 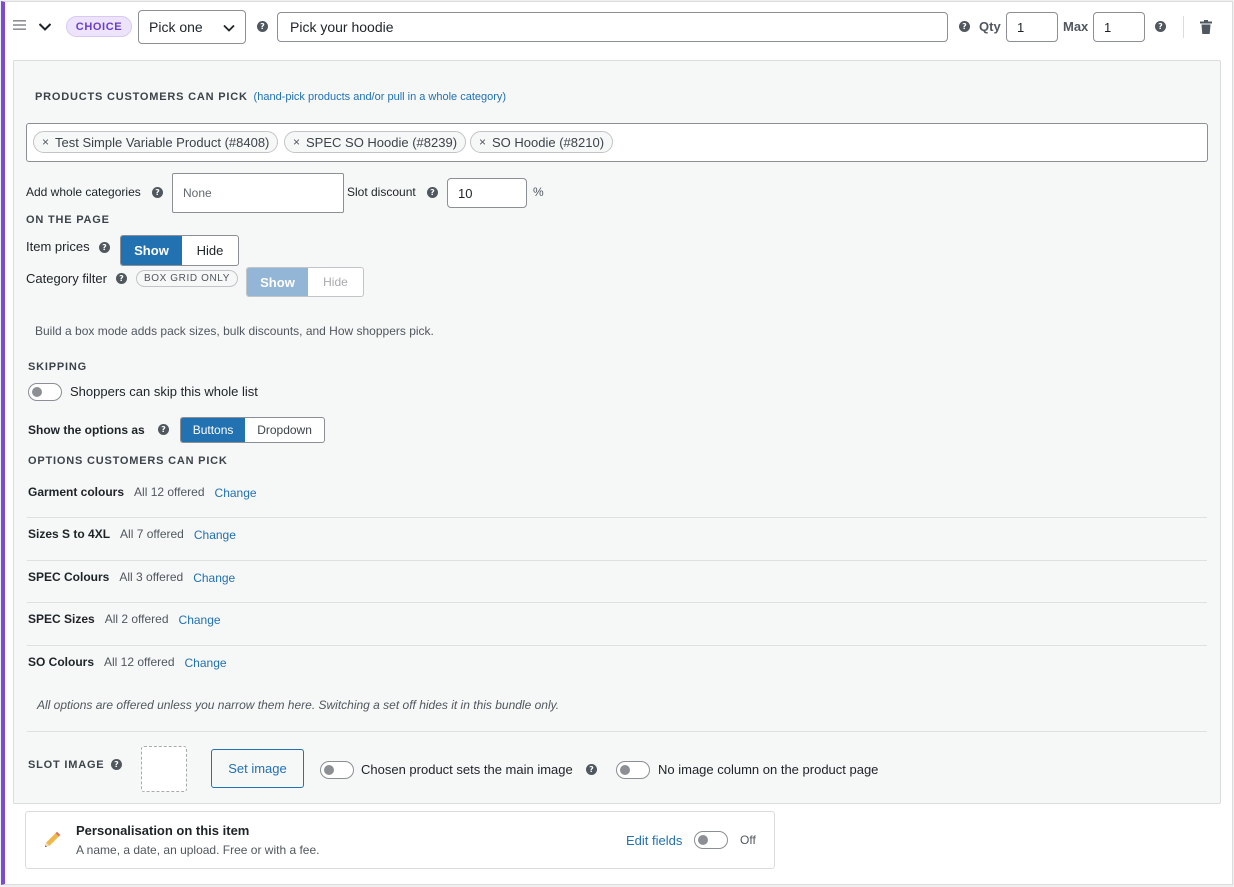 What do you see at coordinates (768, 769) in the screenshot?
I see `no-image-column-label: No image column on the product page` at bounding box center [768, 769].